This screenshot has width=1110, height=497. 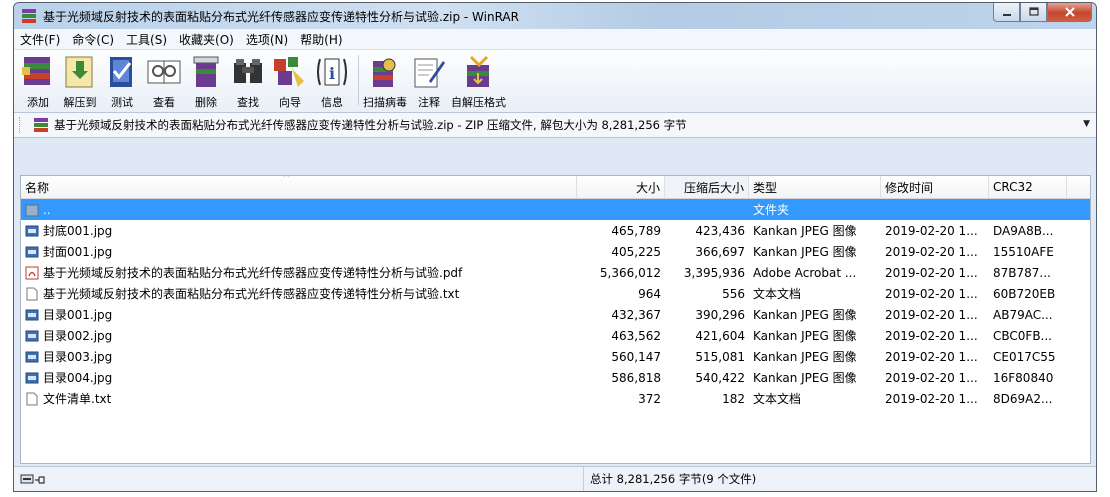 What do you see at coordinates (299, 251) in the screenshot?
I see `cell-name: 封面001.jpg` at bounding box center [299, 251].